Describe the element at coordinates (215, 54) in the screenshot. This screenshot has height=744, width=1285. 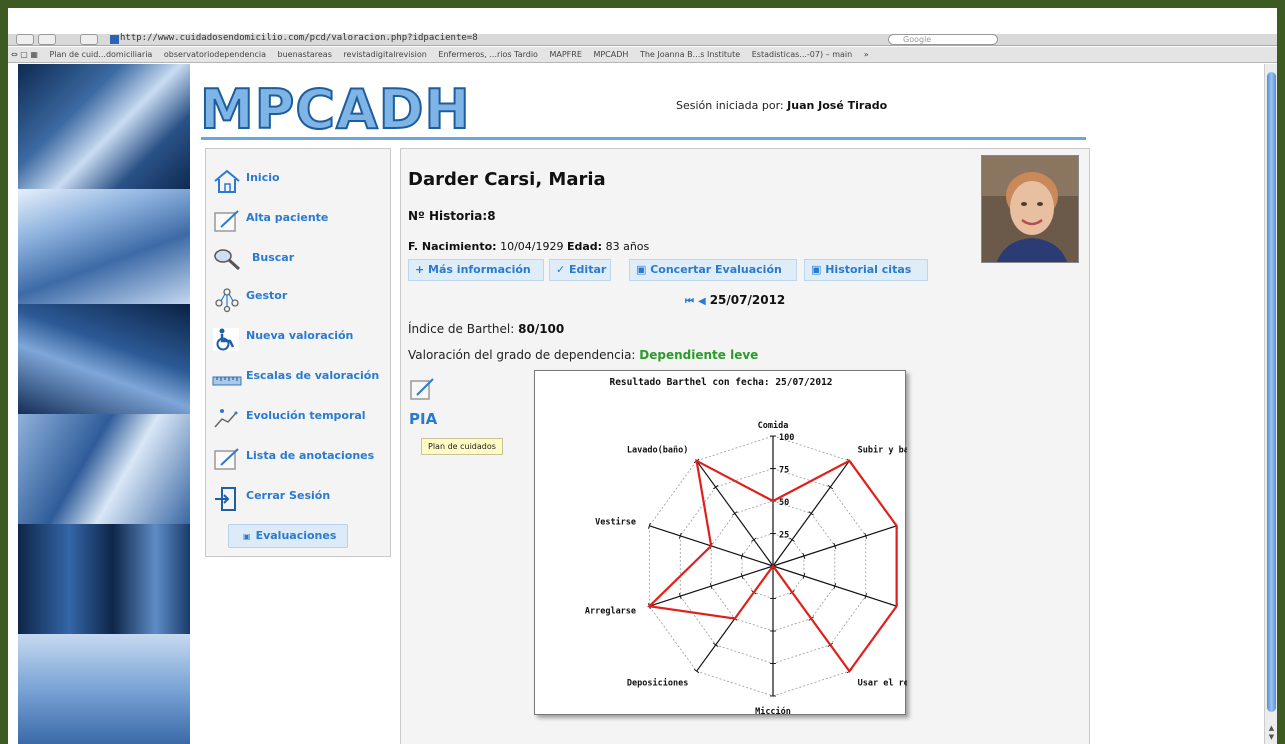
I see `bookmark-item: observatoriodependencia` at that location.